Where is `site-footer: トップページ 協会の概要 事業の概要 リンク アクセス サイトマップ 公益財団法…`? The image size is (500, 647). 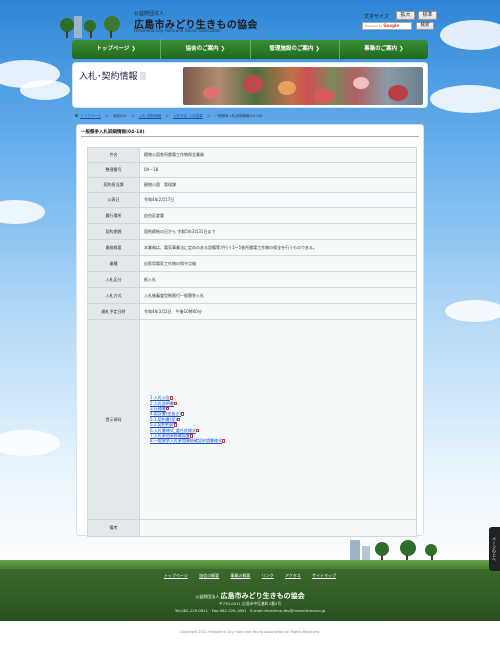 site-footer: トップページ 協会の概要 事業の概要 リンク アクセス サイトマップ 公益財団法… is located at coordinates (250, 595).